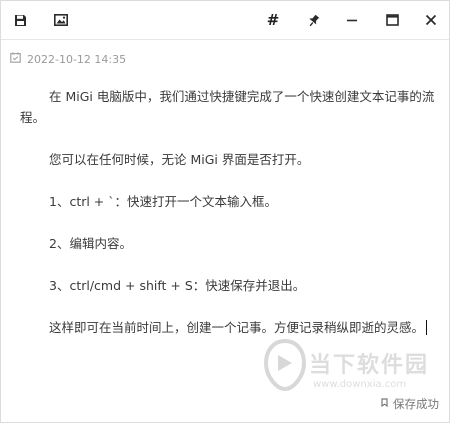  I want to click on save-status-text: 保存成功, so click(416, 404).